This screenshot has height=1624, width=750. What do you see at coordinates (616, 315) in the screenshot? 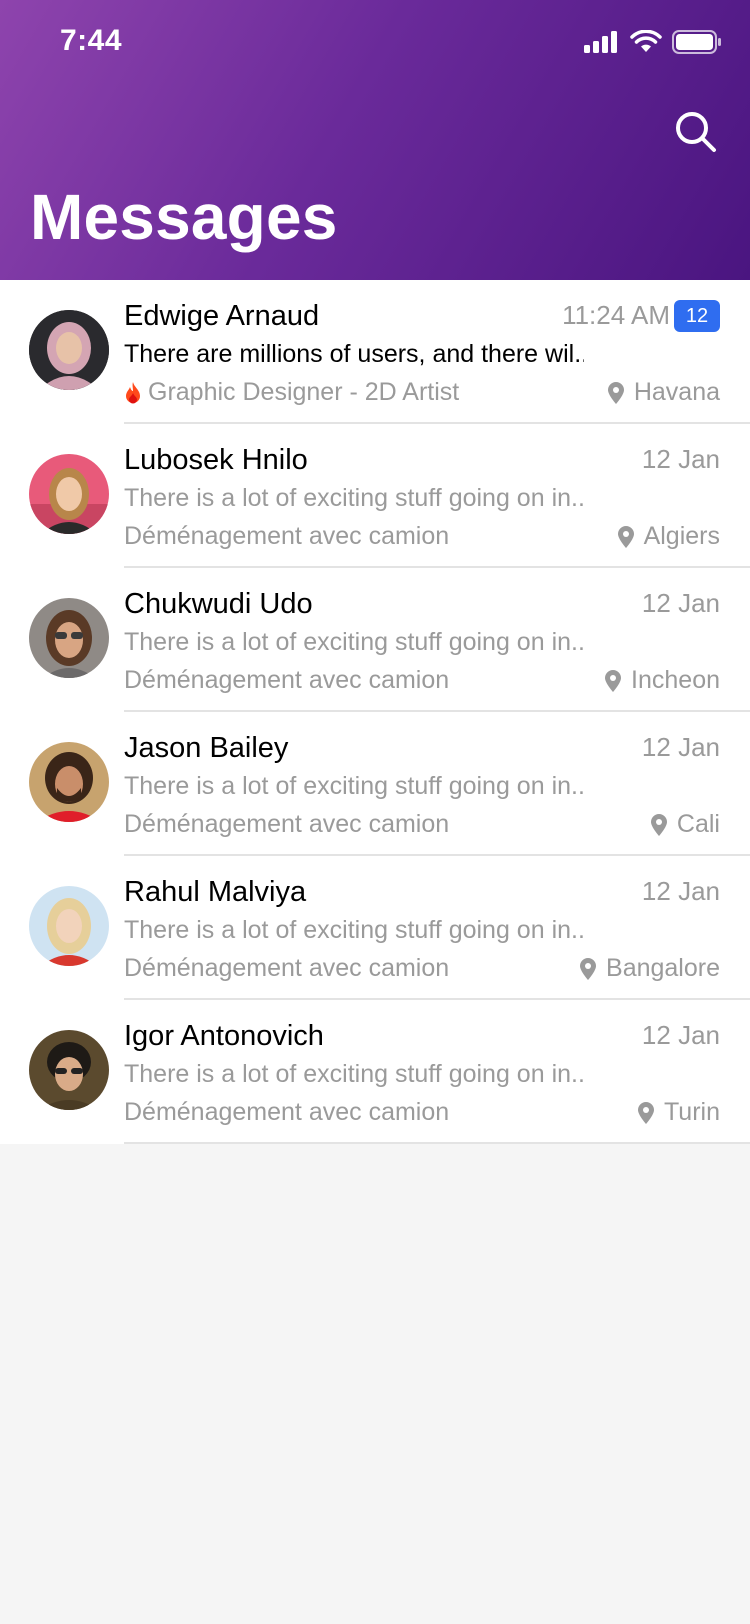
I see `message-time: 11:24 AM` at bounding box center [616, 315].